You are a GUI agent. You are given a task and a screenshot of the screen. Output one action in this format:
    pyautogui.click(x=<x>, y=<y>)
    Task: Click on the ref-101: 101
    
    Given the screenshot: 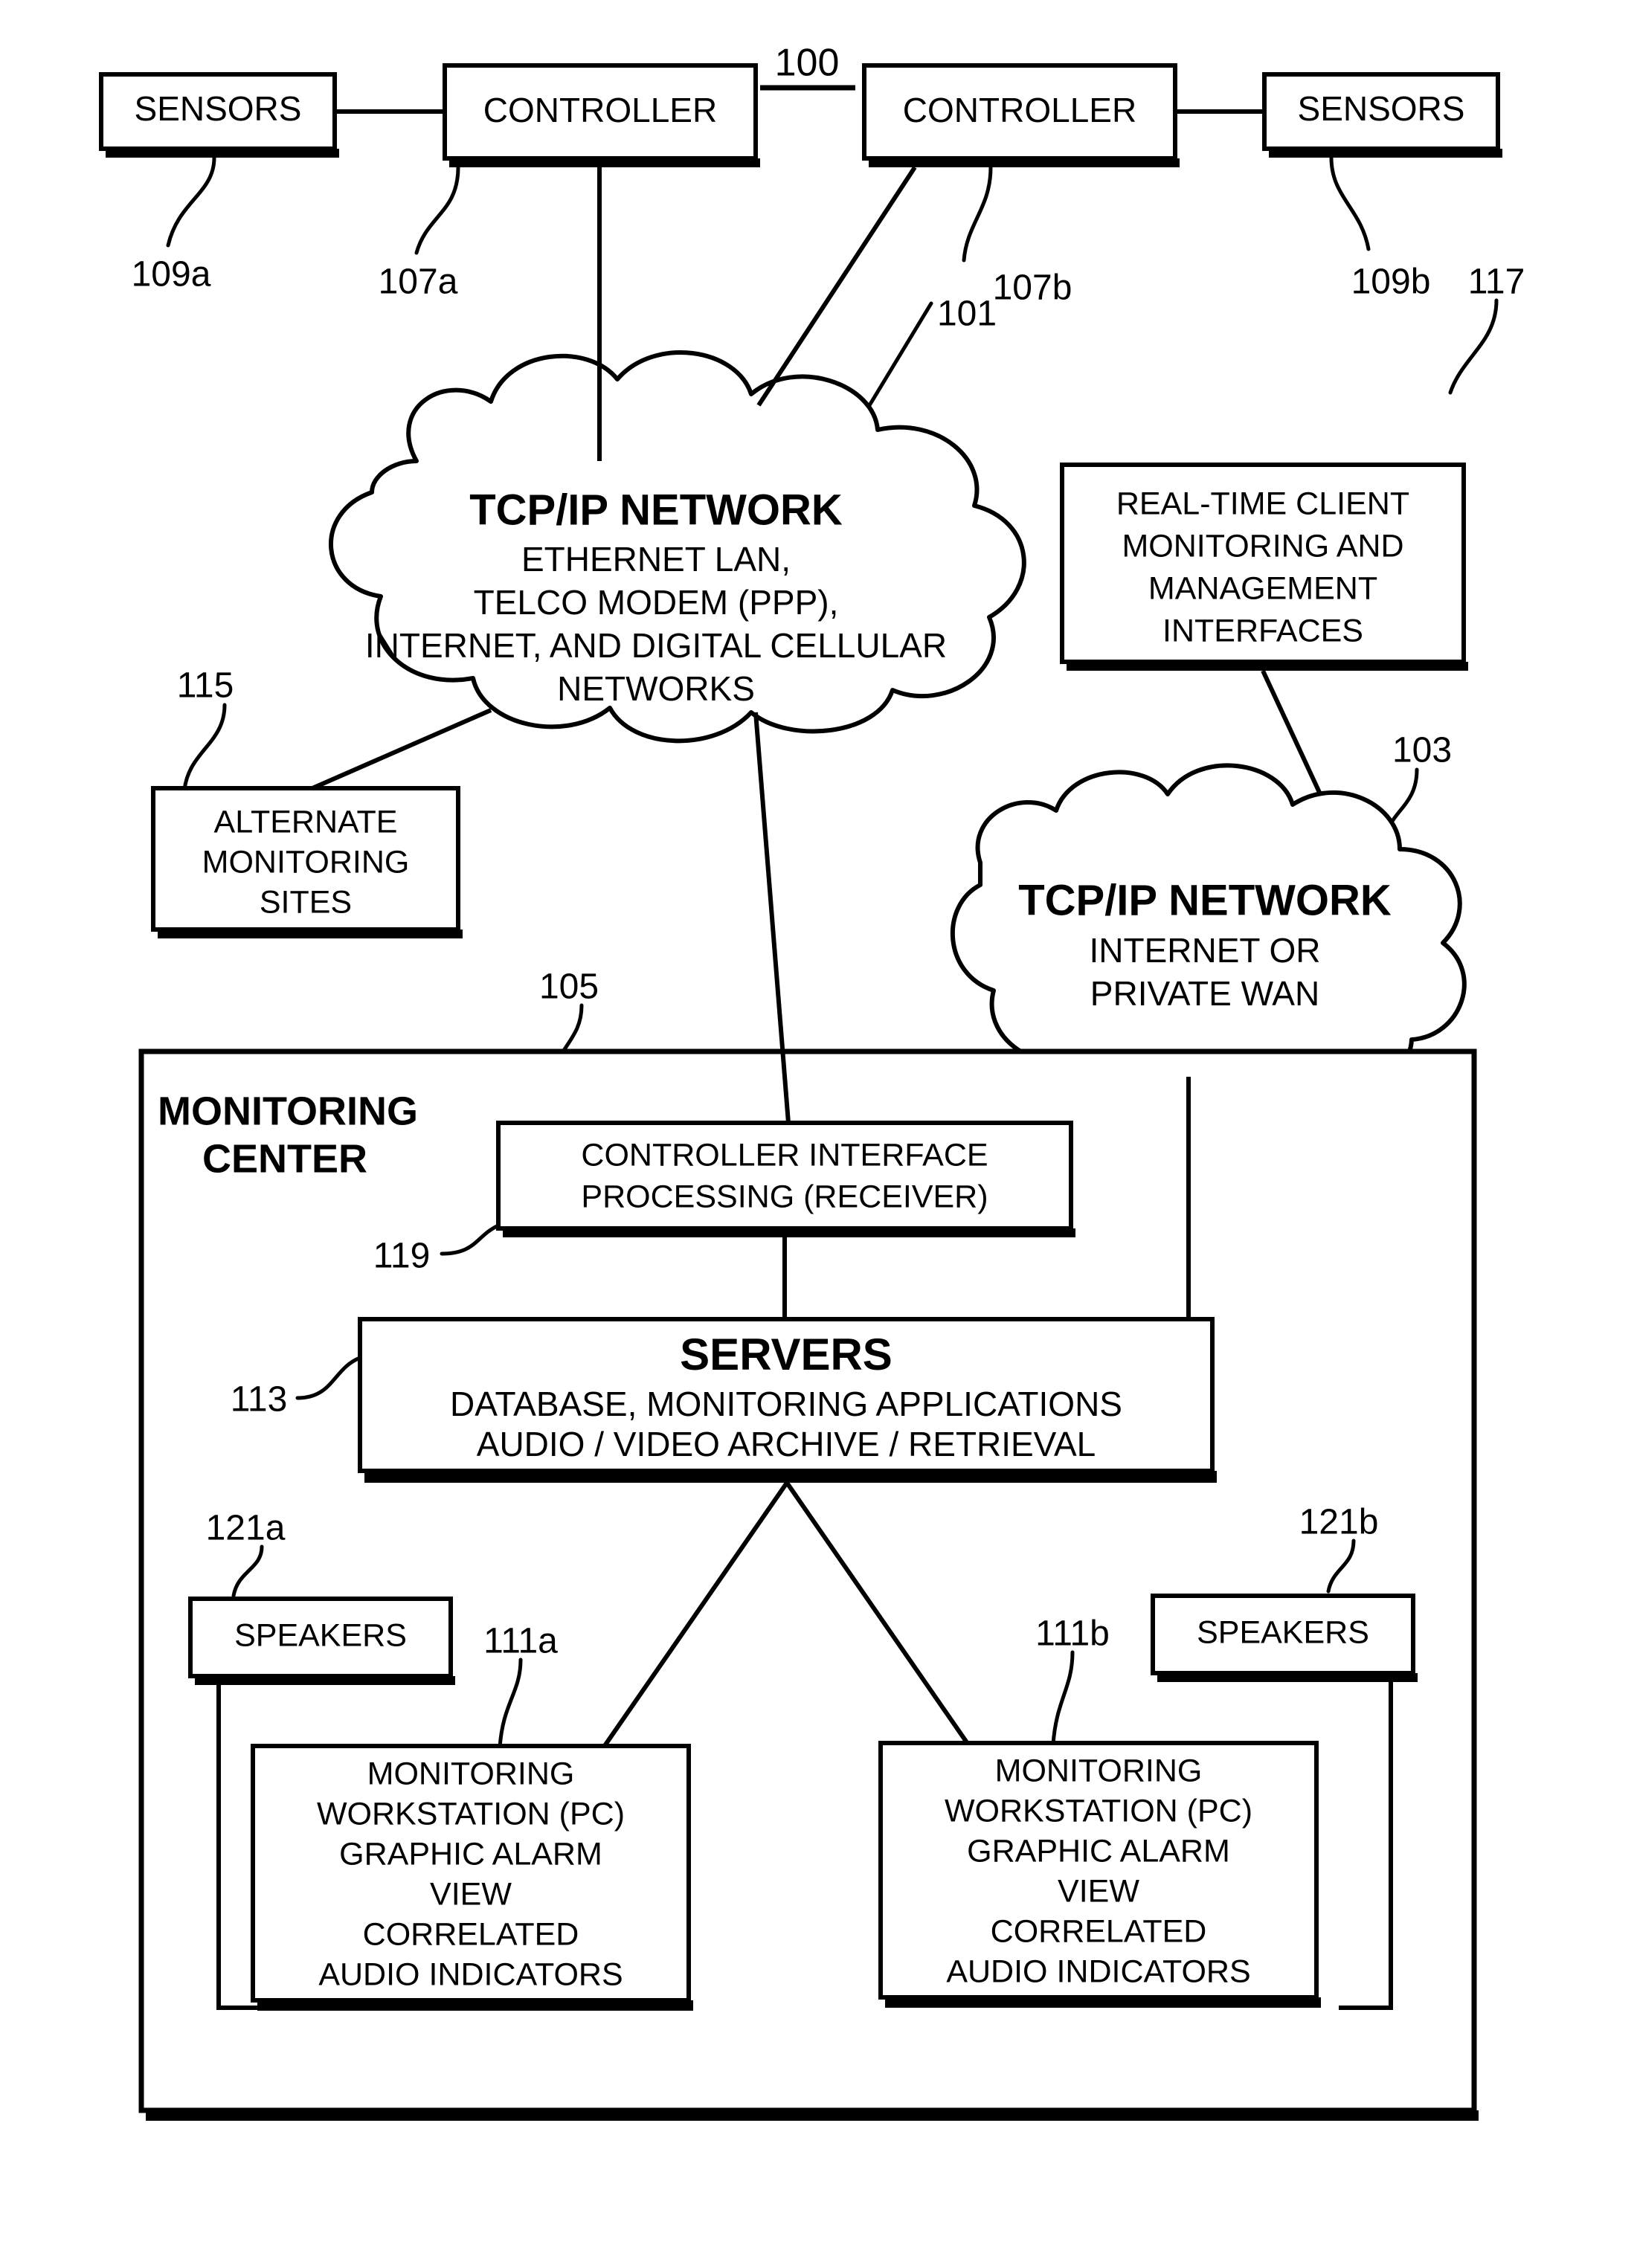 What is the action you would take?
    pyautogui.click(x=967, y=314)
    